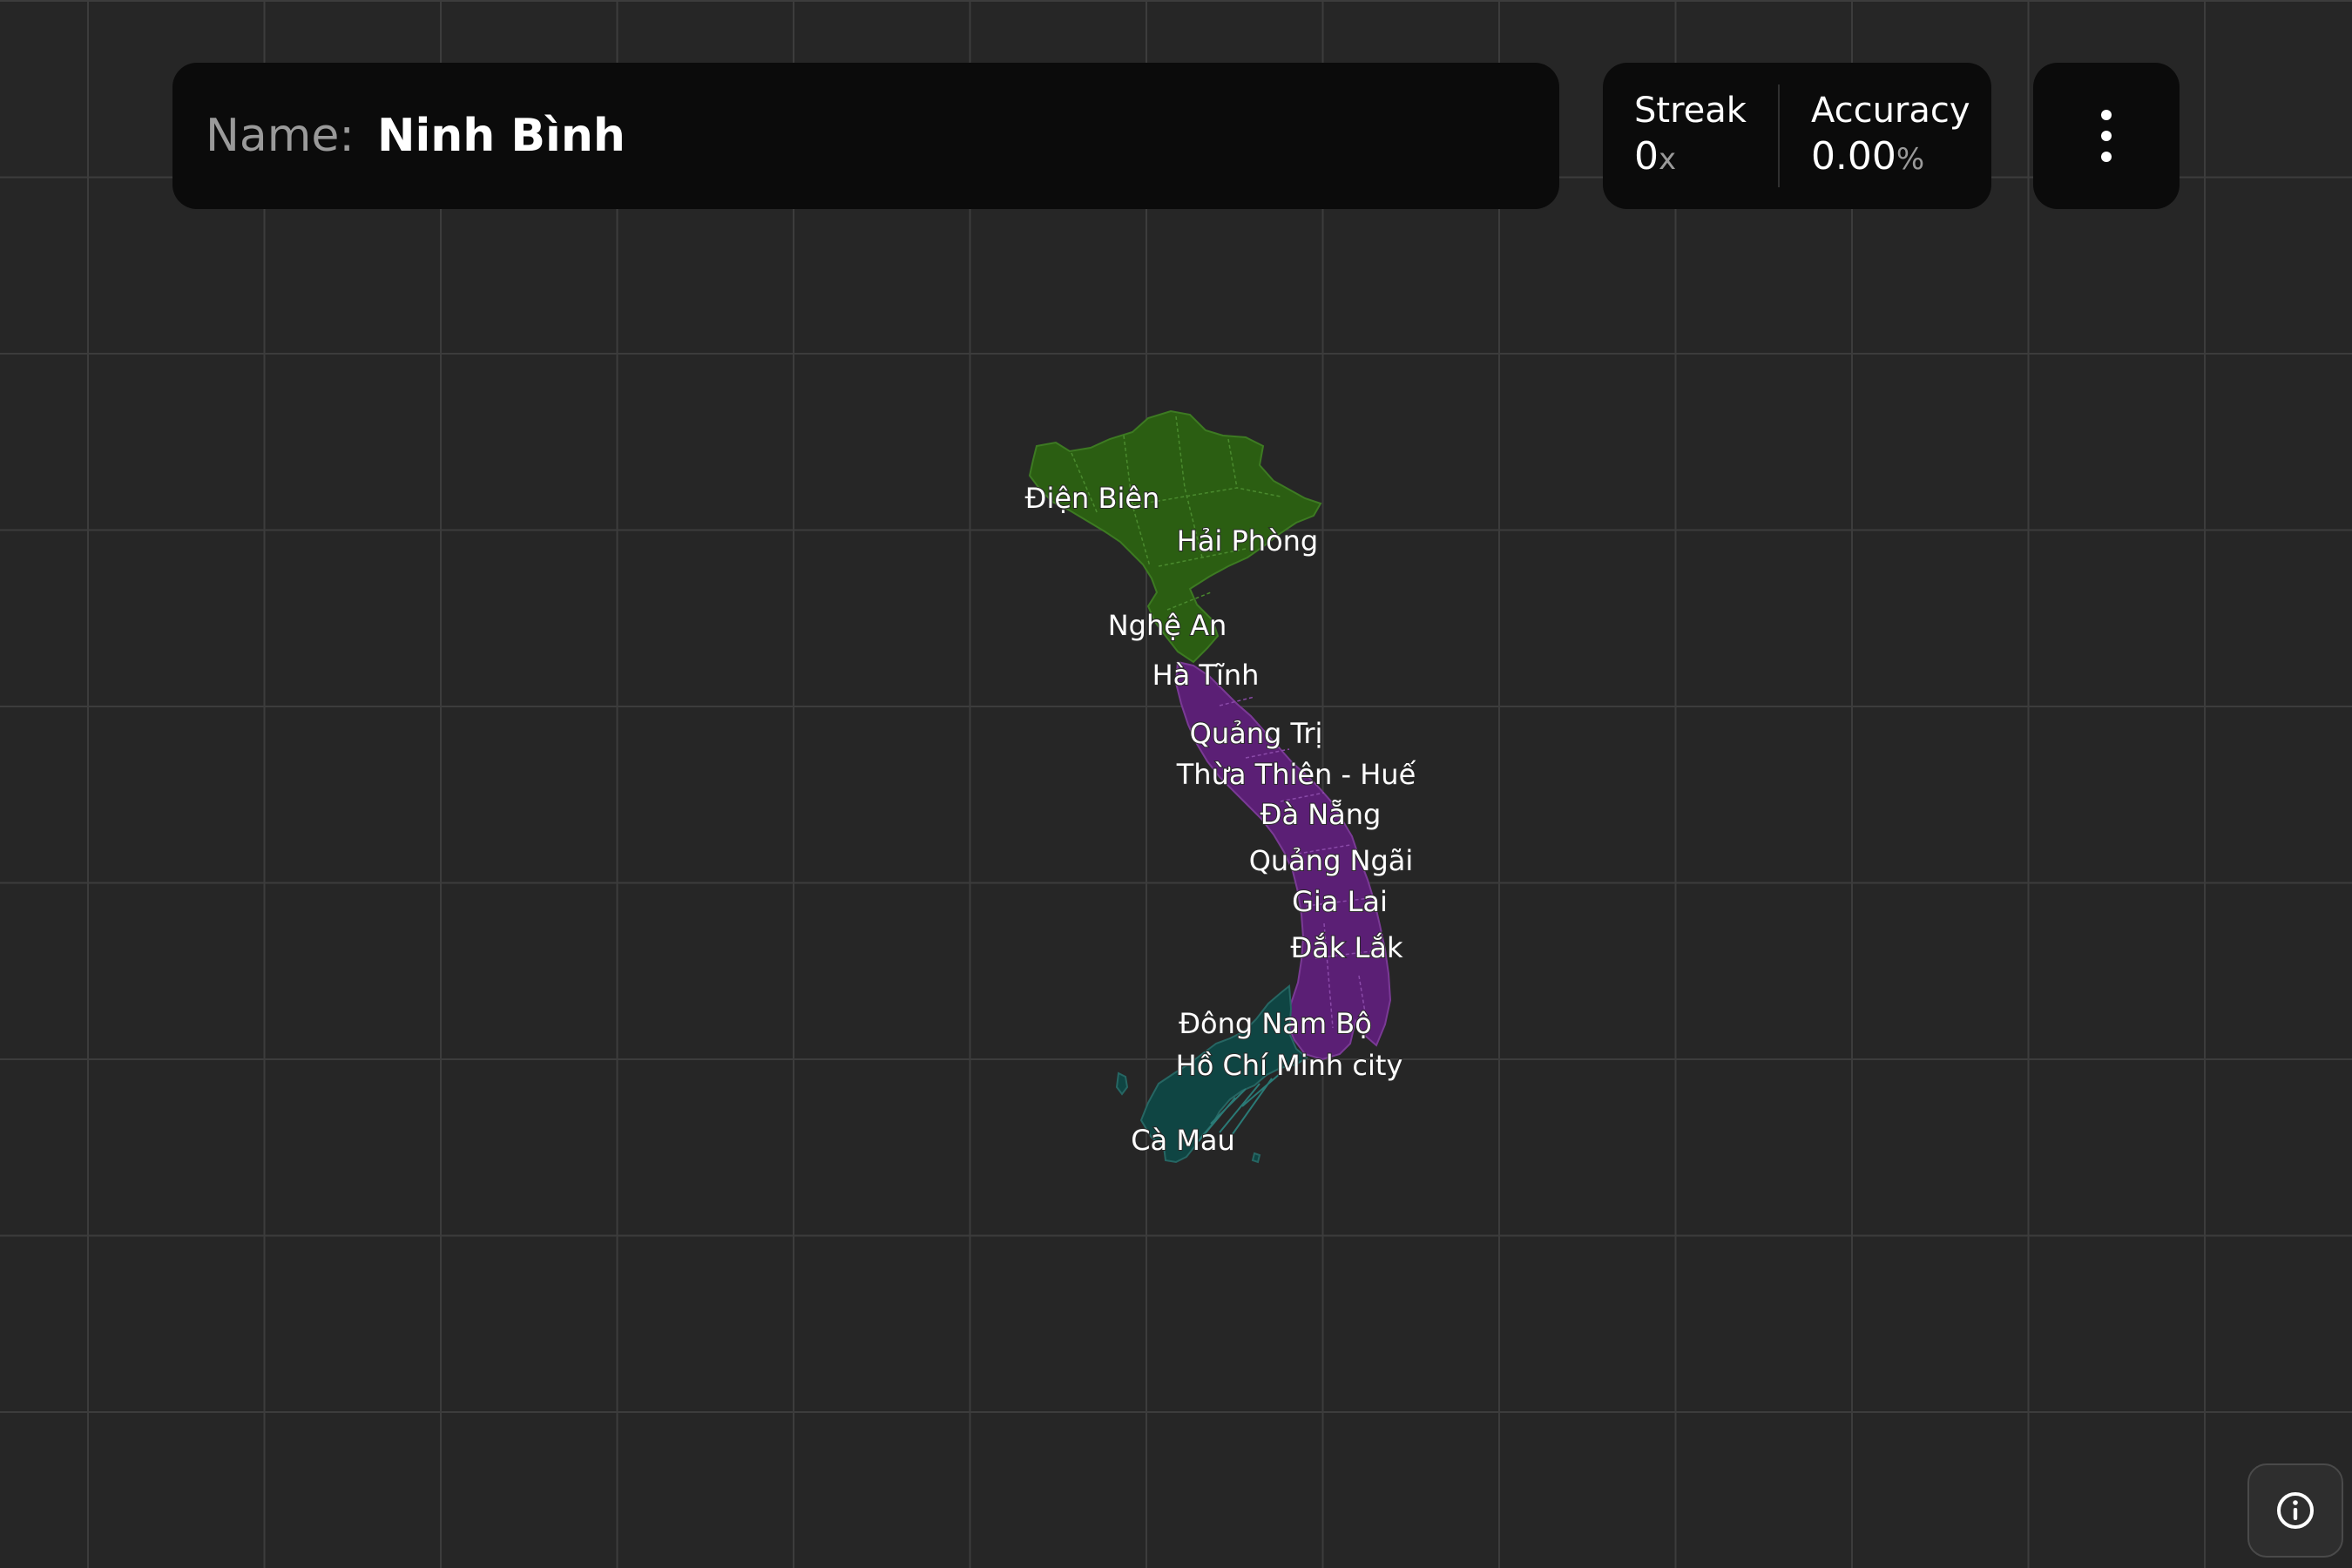  I want to click on label-dak-lak: Đắk Lắk, so click(1346, 947).